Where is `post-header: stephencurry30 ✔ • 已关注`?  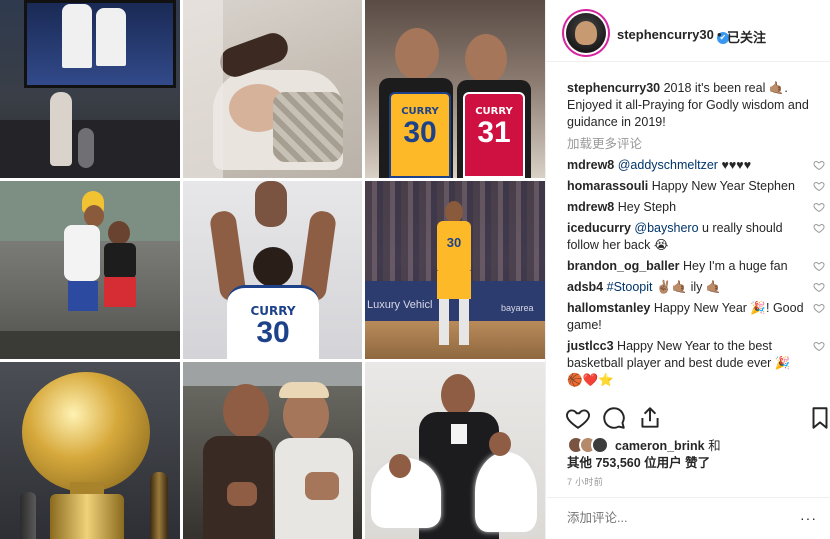
post-header: stephencurry30 ✔ • 已关注 is located at coordinates (688, 31).